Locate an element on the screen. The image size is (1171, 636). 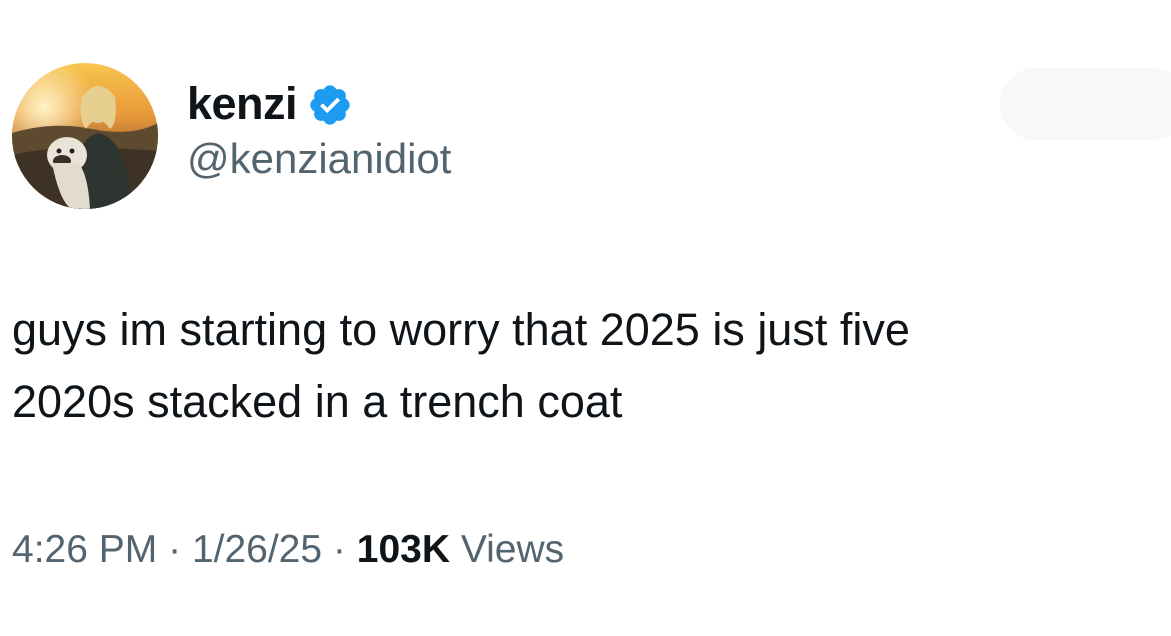
display-name: kenzi is located at coordinates (242, 104).